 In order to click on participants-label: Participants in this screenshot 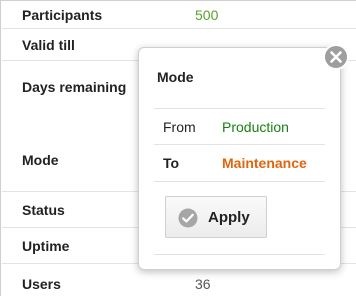, I will do `click(62, 14)`.